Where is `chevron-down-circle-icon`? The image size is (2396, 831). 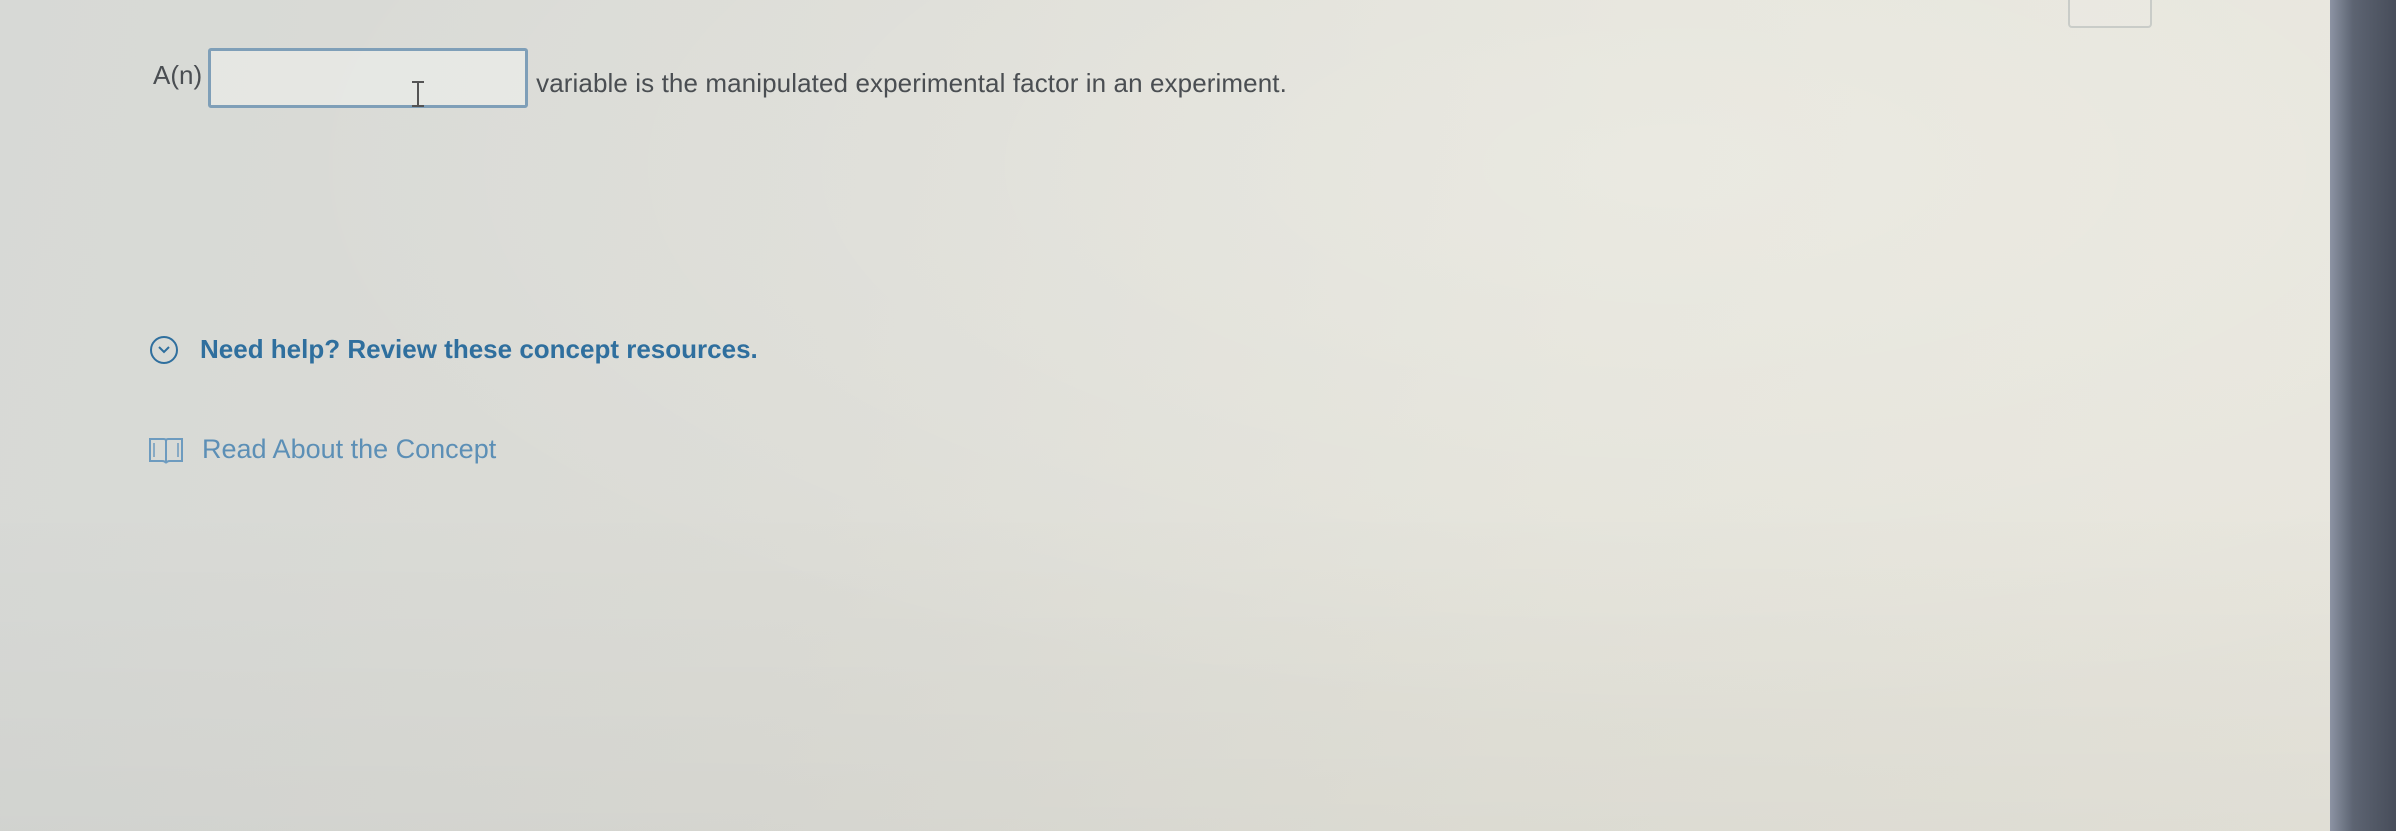
chevron-down-circle-icon is located at coordinates (164, 349).